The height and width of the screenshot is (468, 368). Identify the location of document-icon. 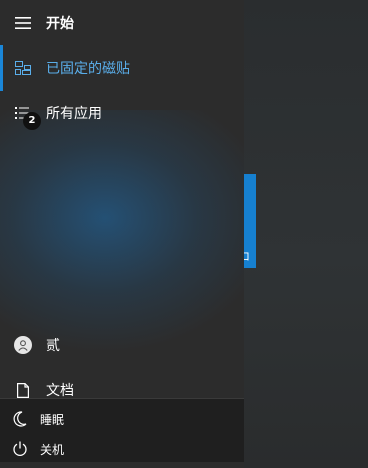
(23, 390).